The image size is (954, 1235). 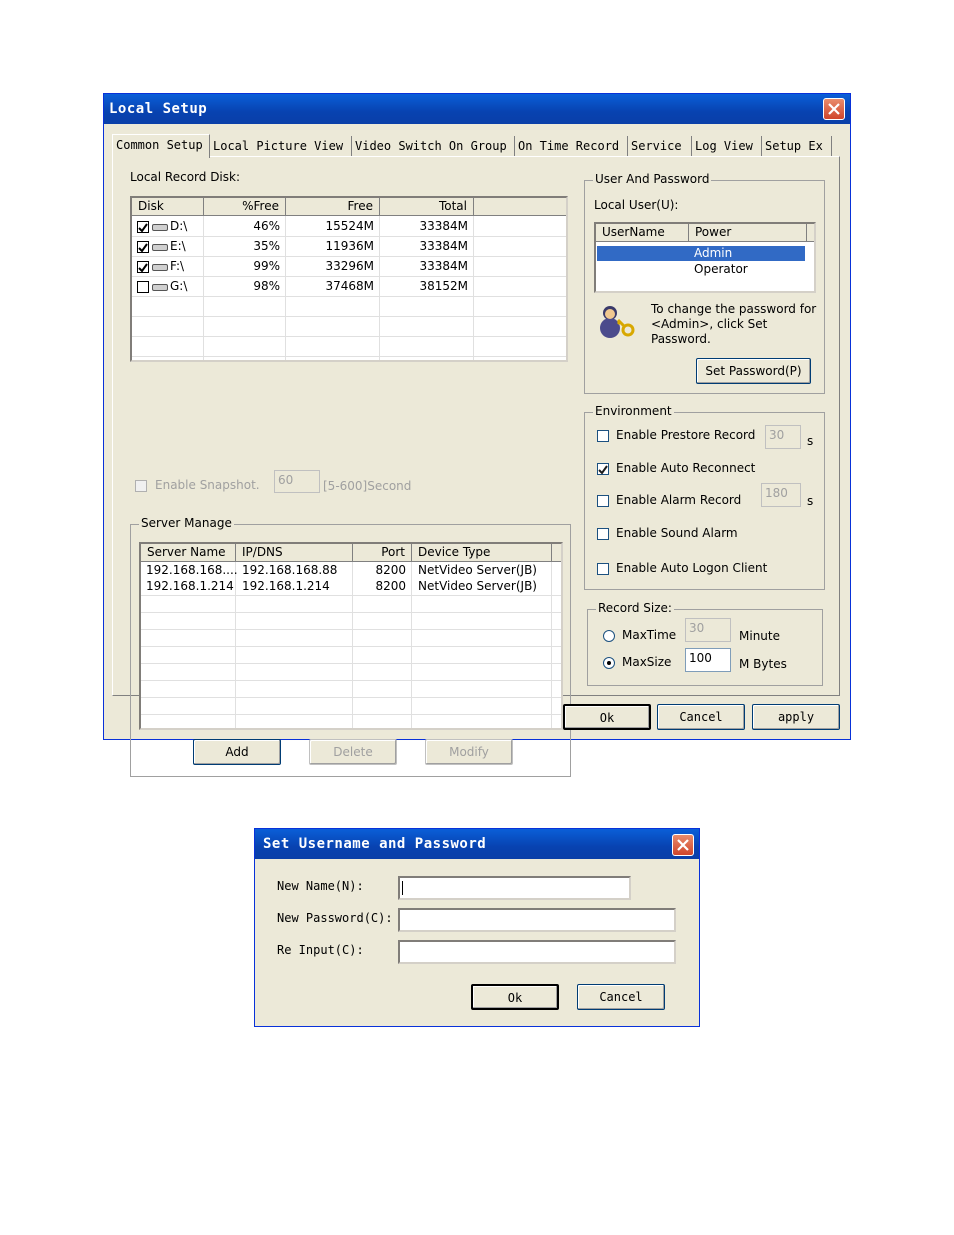 What do you see at coordinates (603, 569) in the screenshot?
I see `enable-auto-logon-checkbox` at bounding box center [603, 569].